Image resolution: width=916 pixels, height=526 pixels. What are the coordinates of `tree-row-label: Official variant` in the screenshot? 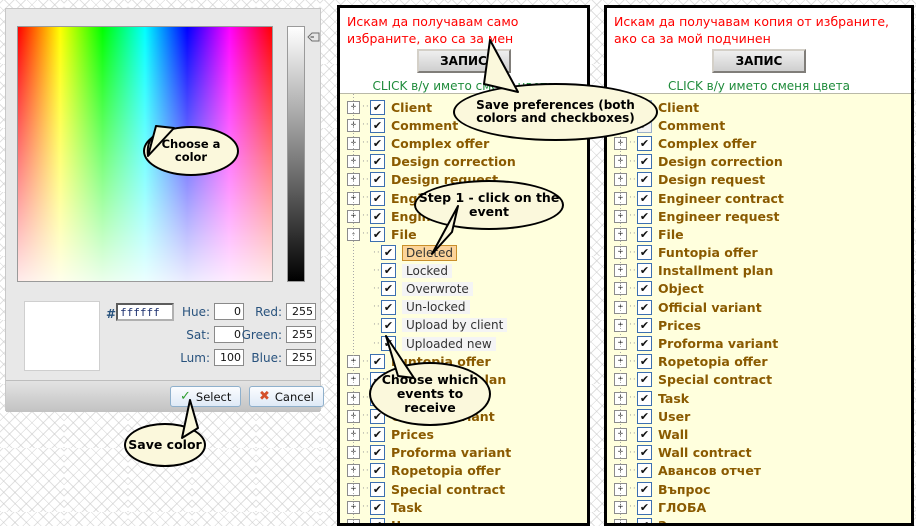 It's located at (710, 307).